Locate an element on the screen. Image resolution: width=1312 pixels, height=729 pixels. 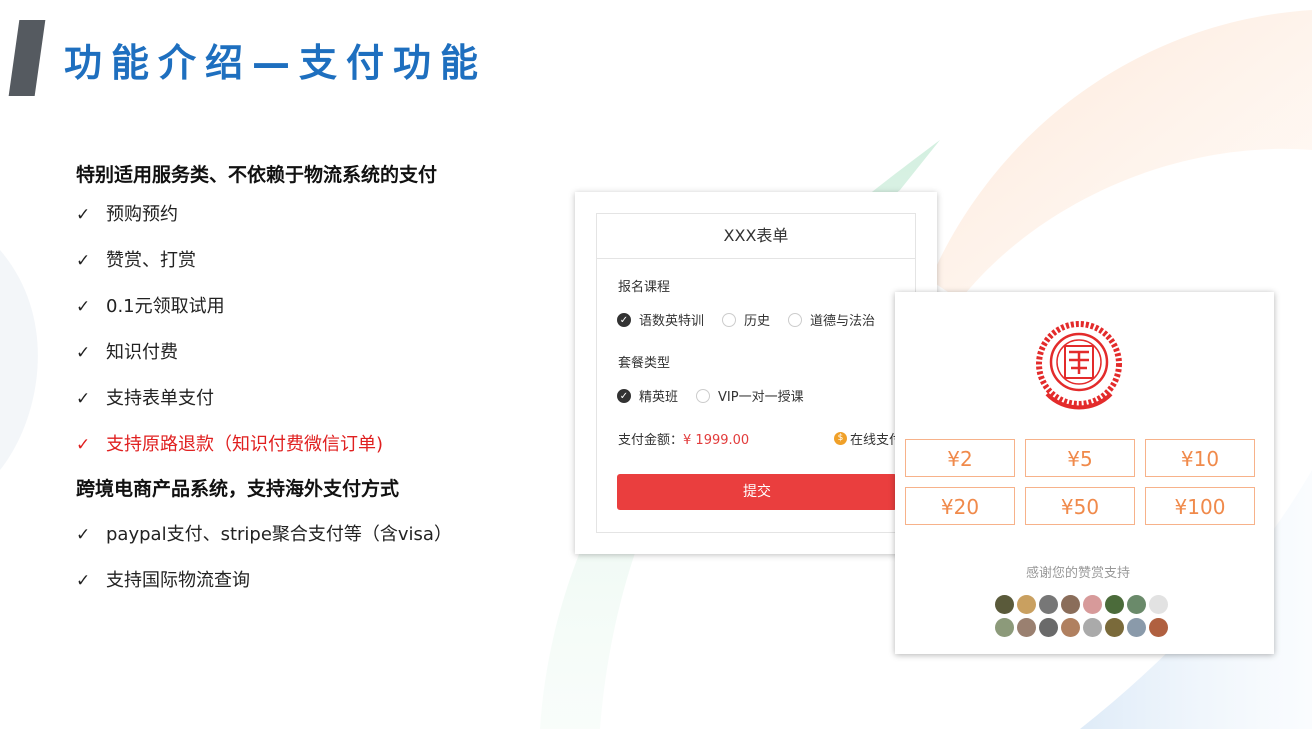
section-heading-crossborder: 跨境电商产品系统，支持海外支付方式 is located at coordinates (238, 489).